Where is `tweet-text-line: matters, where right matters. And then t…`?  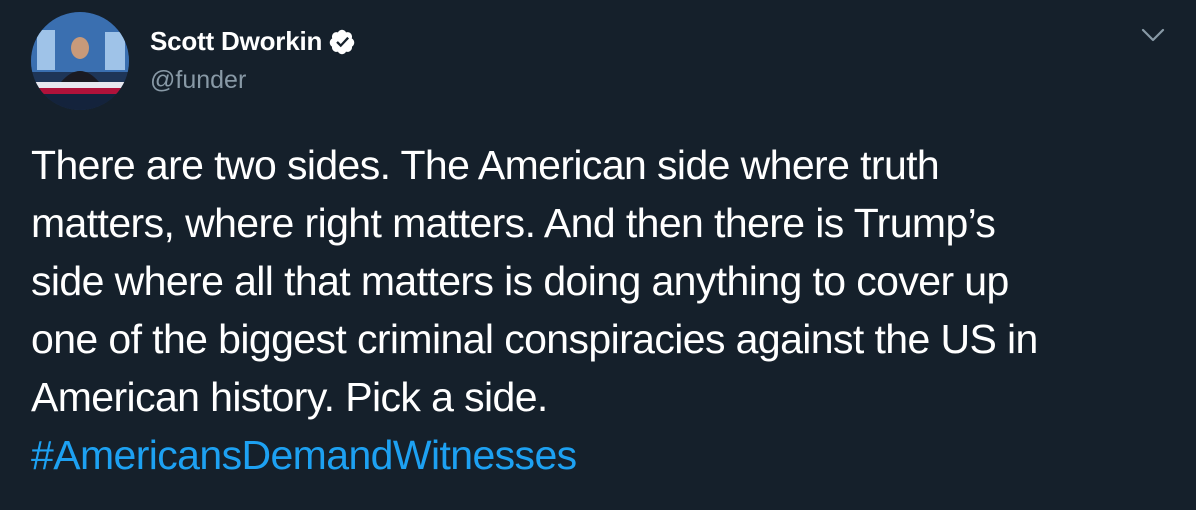
tweet-text-line: matters, where right matters. And then t… is located at coordinates (513, 223).